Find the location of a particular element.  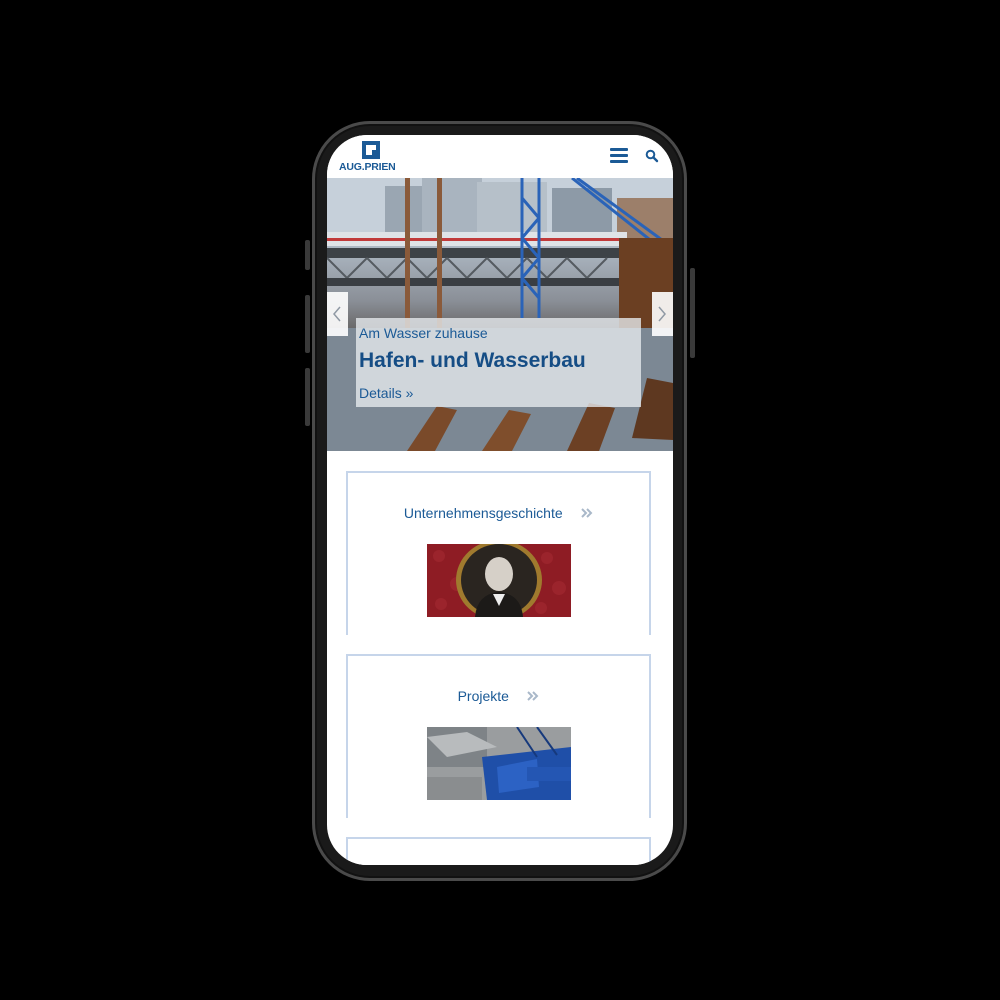

phone-mute-switch is located at coordinates (307, 255).